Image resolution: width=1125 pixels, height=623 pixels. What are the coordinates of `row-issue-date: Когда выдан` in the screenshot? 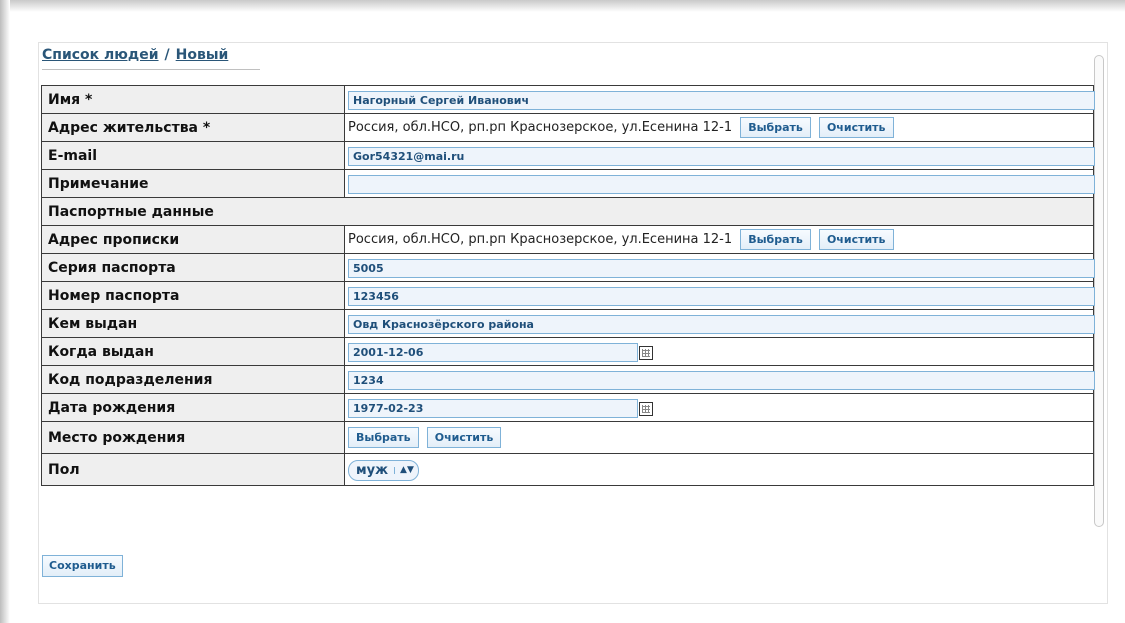 It's located at (567, 351).